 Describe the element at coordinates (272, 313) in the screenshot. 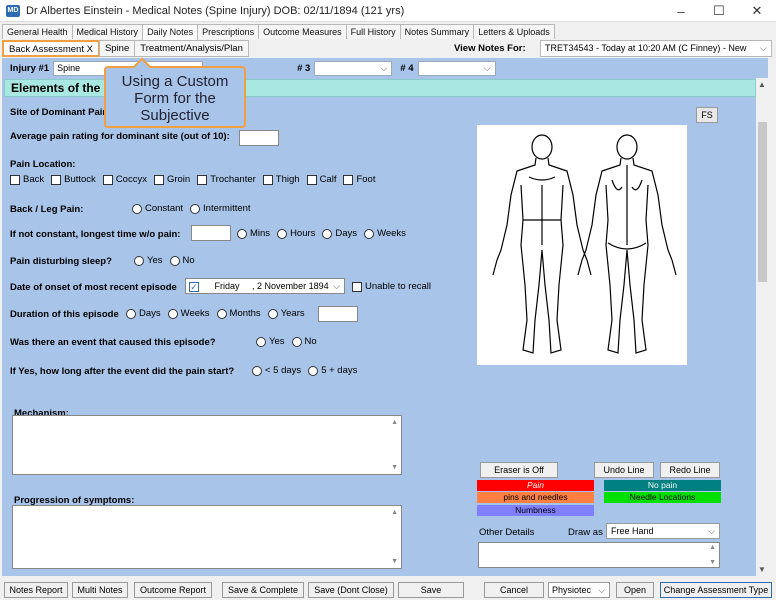

I see `duration-years-radio` at that location.